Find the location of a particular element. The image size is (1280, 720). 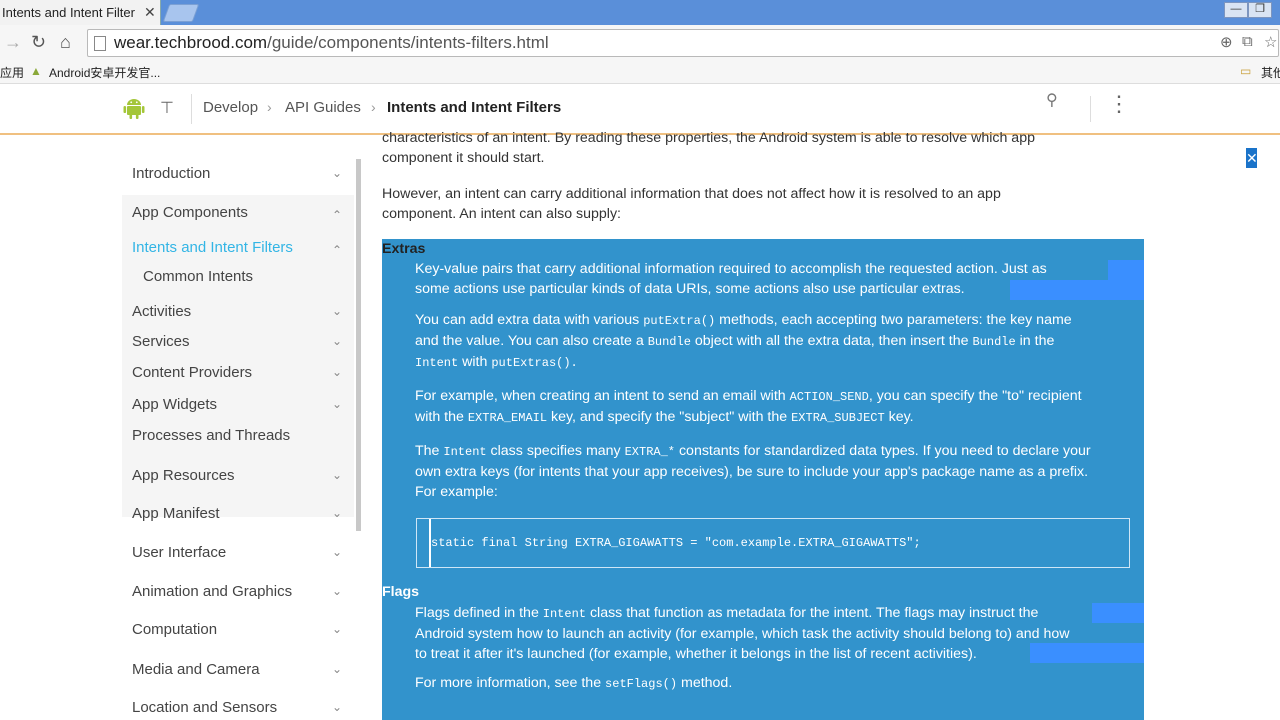

browser-tab: Intents and Intent Filter ✕ is located at coordinates (80, 12).